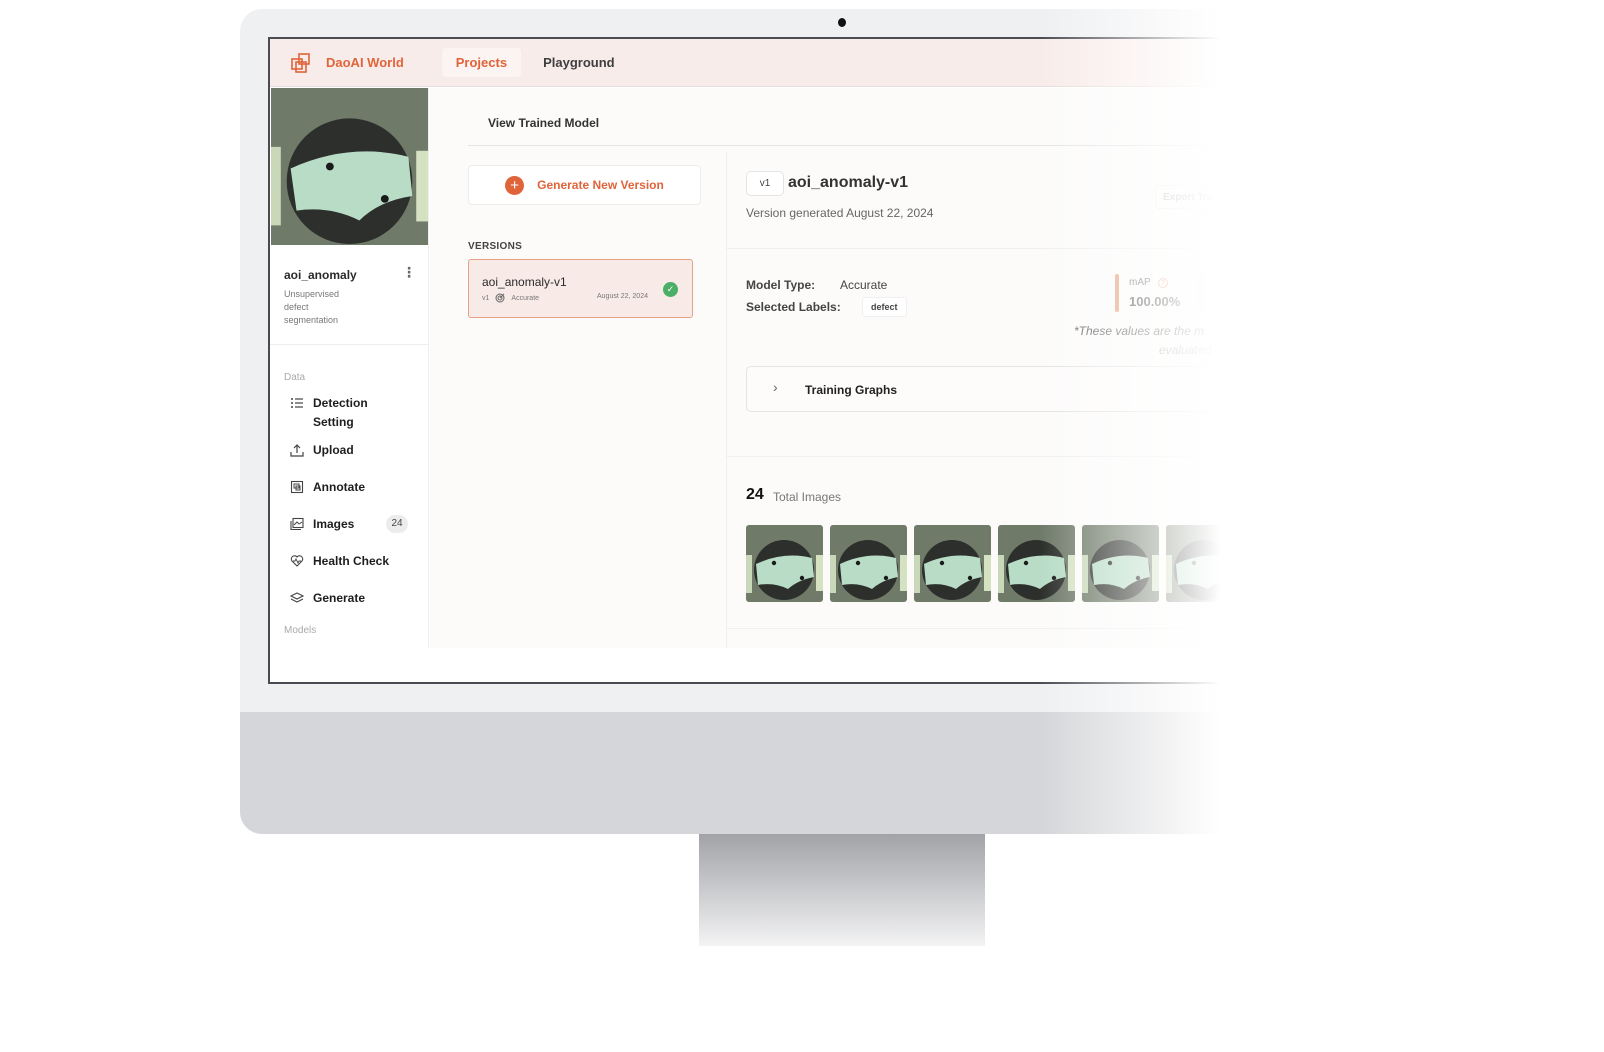 The width and height of the screenshot is (1604, 1052). Describe the element at coordinates (765, 183) in the screenshot. I see `version-pill: v1` at that location.